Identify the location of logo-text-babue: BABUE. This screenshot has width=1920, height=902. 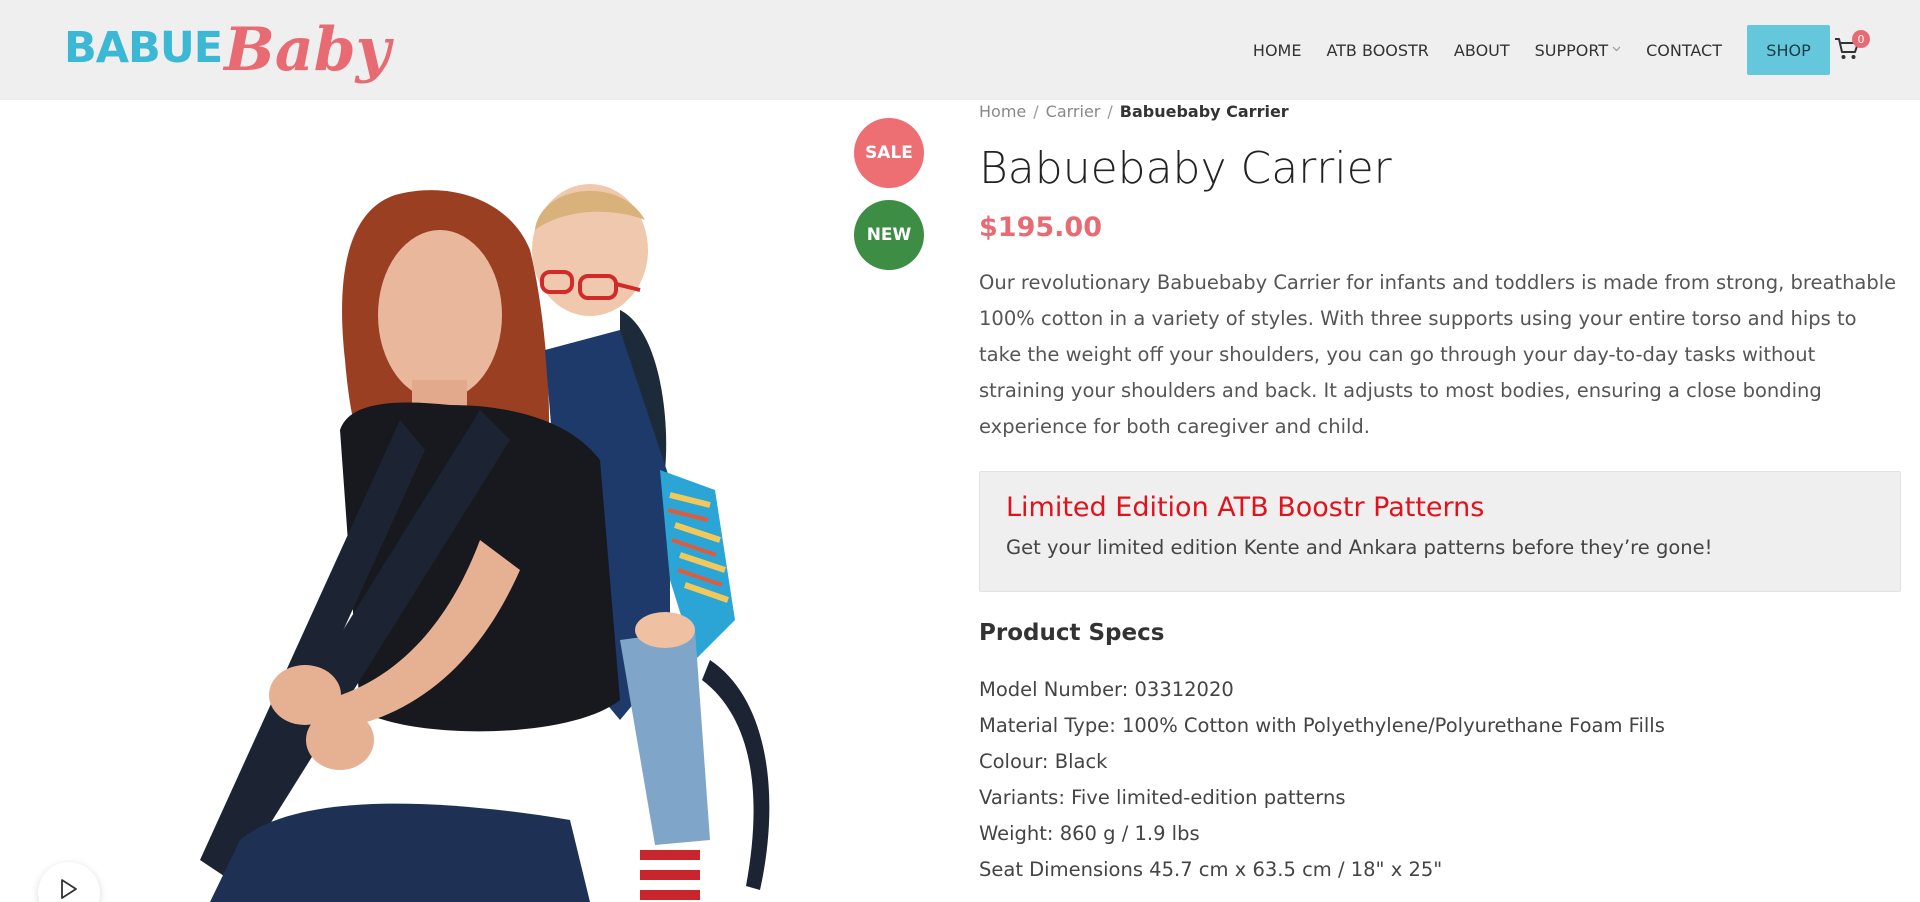
(143, 48).